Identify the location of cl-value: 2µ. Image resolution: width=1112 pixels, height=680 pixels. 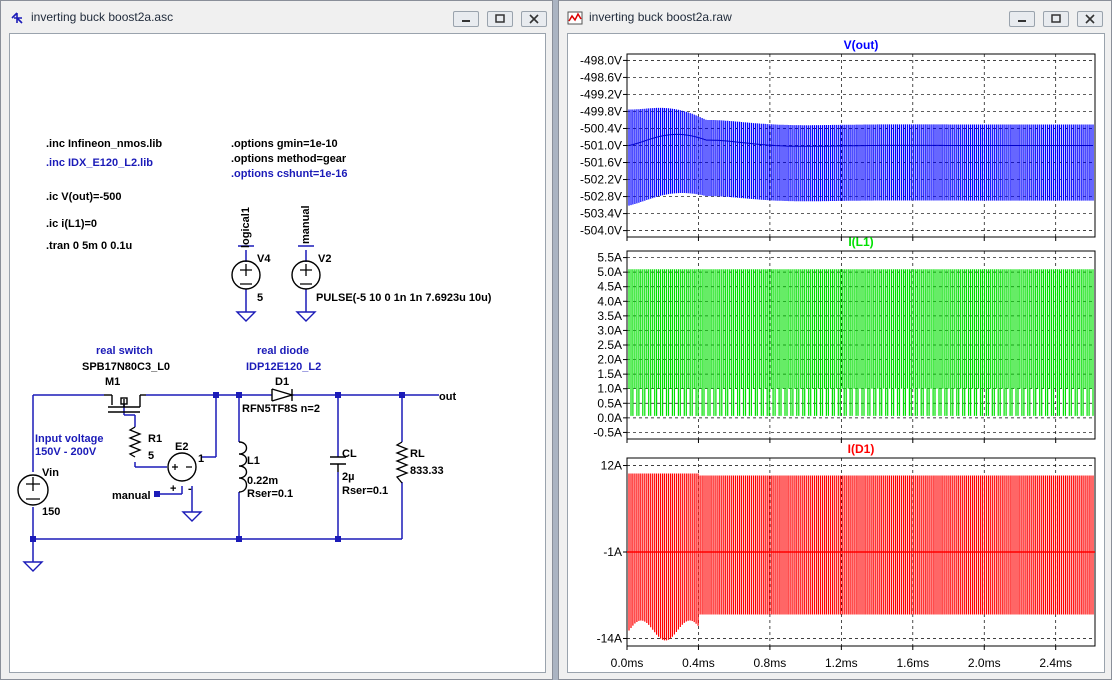
(348, 477).